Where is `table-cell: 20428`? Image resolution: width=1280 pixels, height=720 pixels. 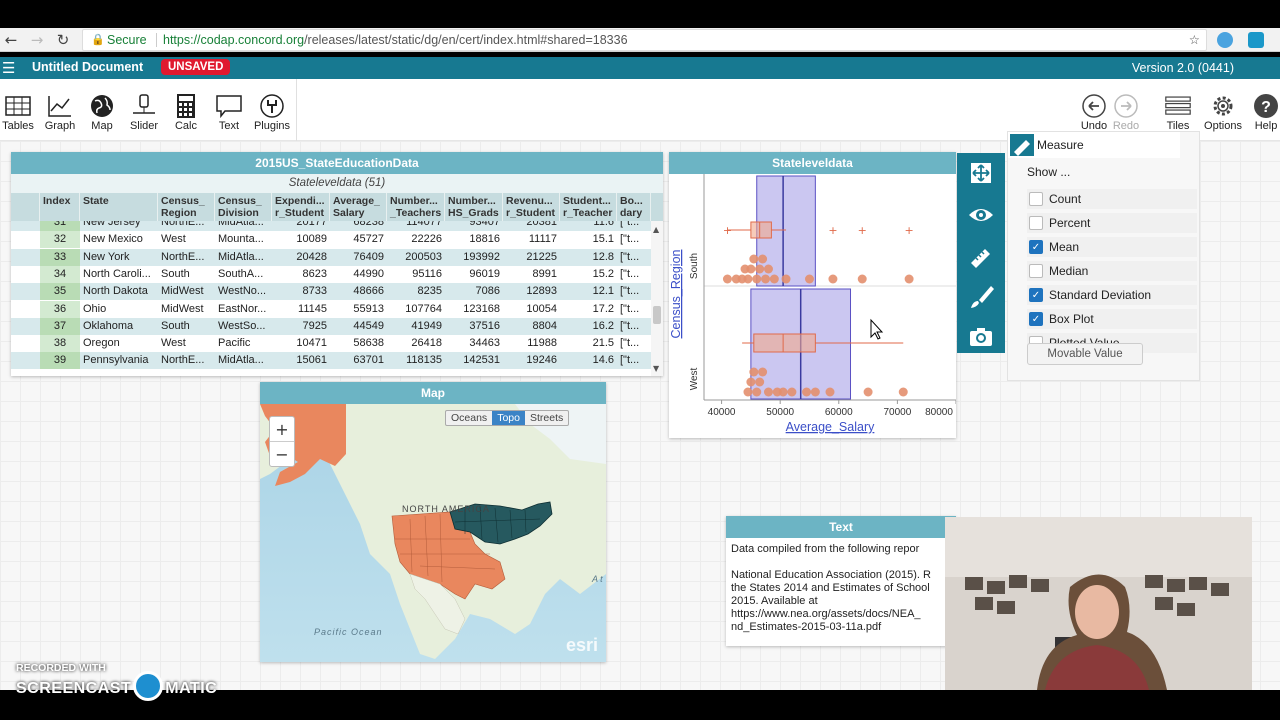
table-cell: 20428 is located at coordinates (301, 257).